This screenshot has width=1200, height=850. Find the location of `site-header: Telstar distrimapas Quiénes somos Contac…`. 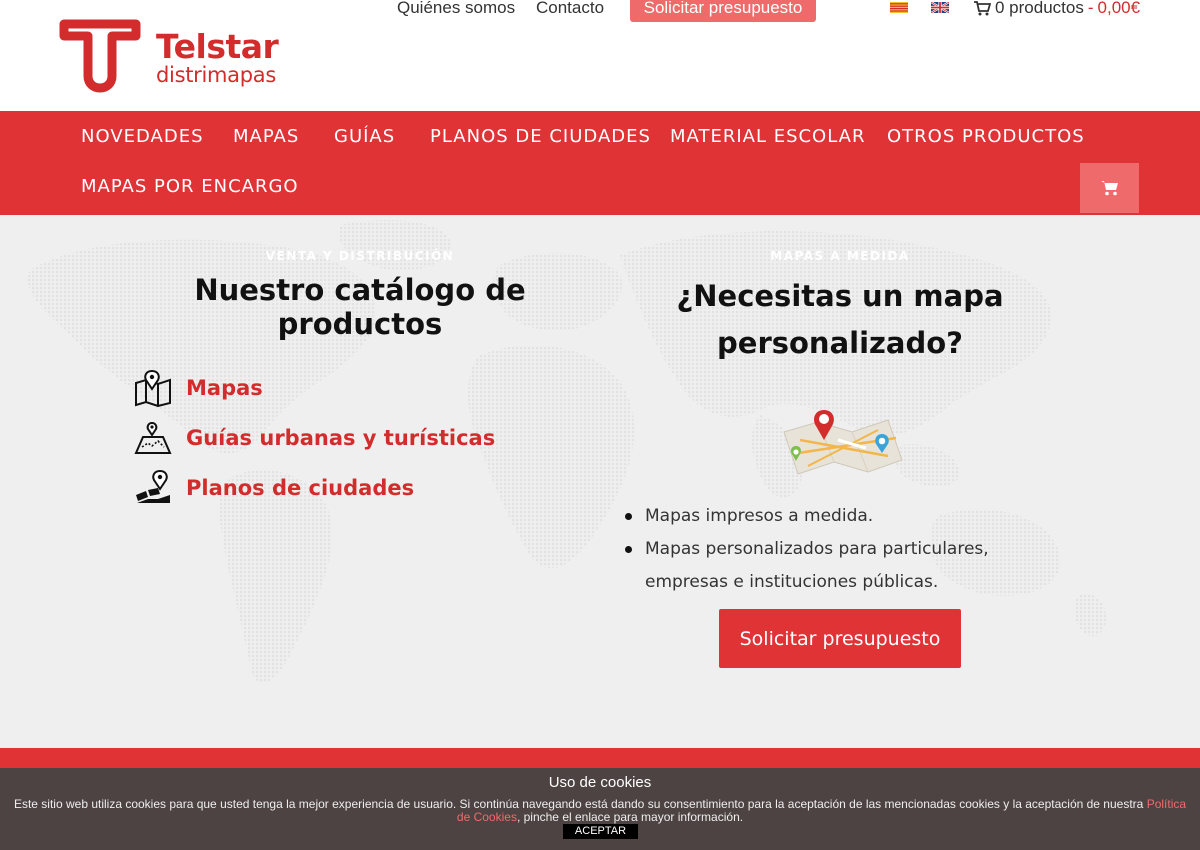

site-header: Telstar distrimapas Quiénes somos Contac… is located at coordinates (600, 55).